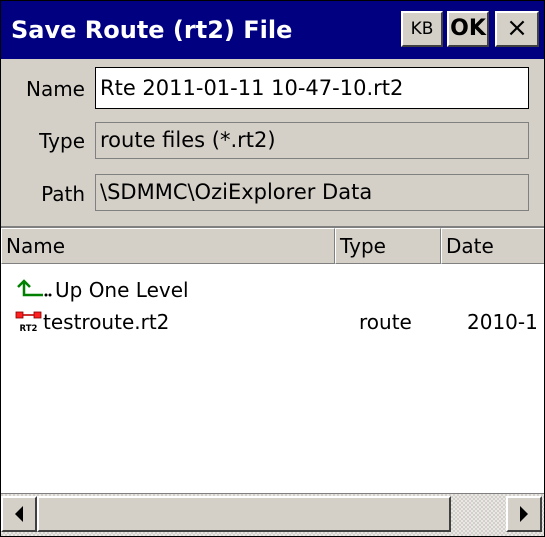 The image size is (545, 537). What do you see at coordinates (502, 322) in the screenshot?
I see `list-item-date: 2010-1` at bounding box center [502, 322].